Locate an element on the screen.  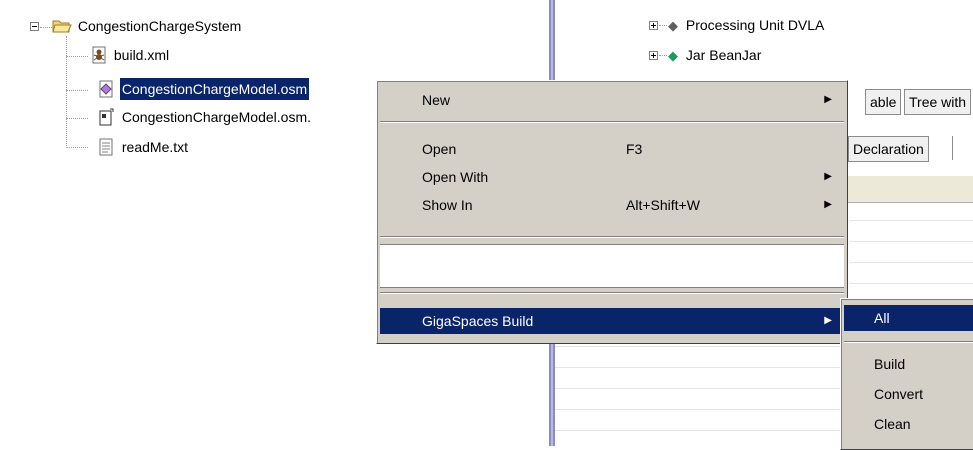
diagram-file-icon is located at coordinates (106, 117).